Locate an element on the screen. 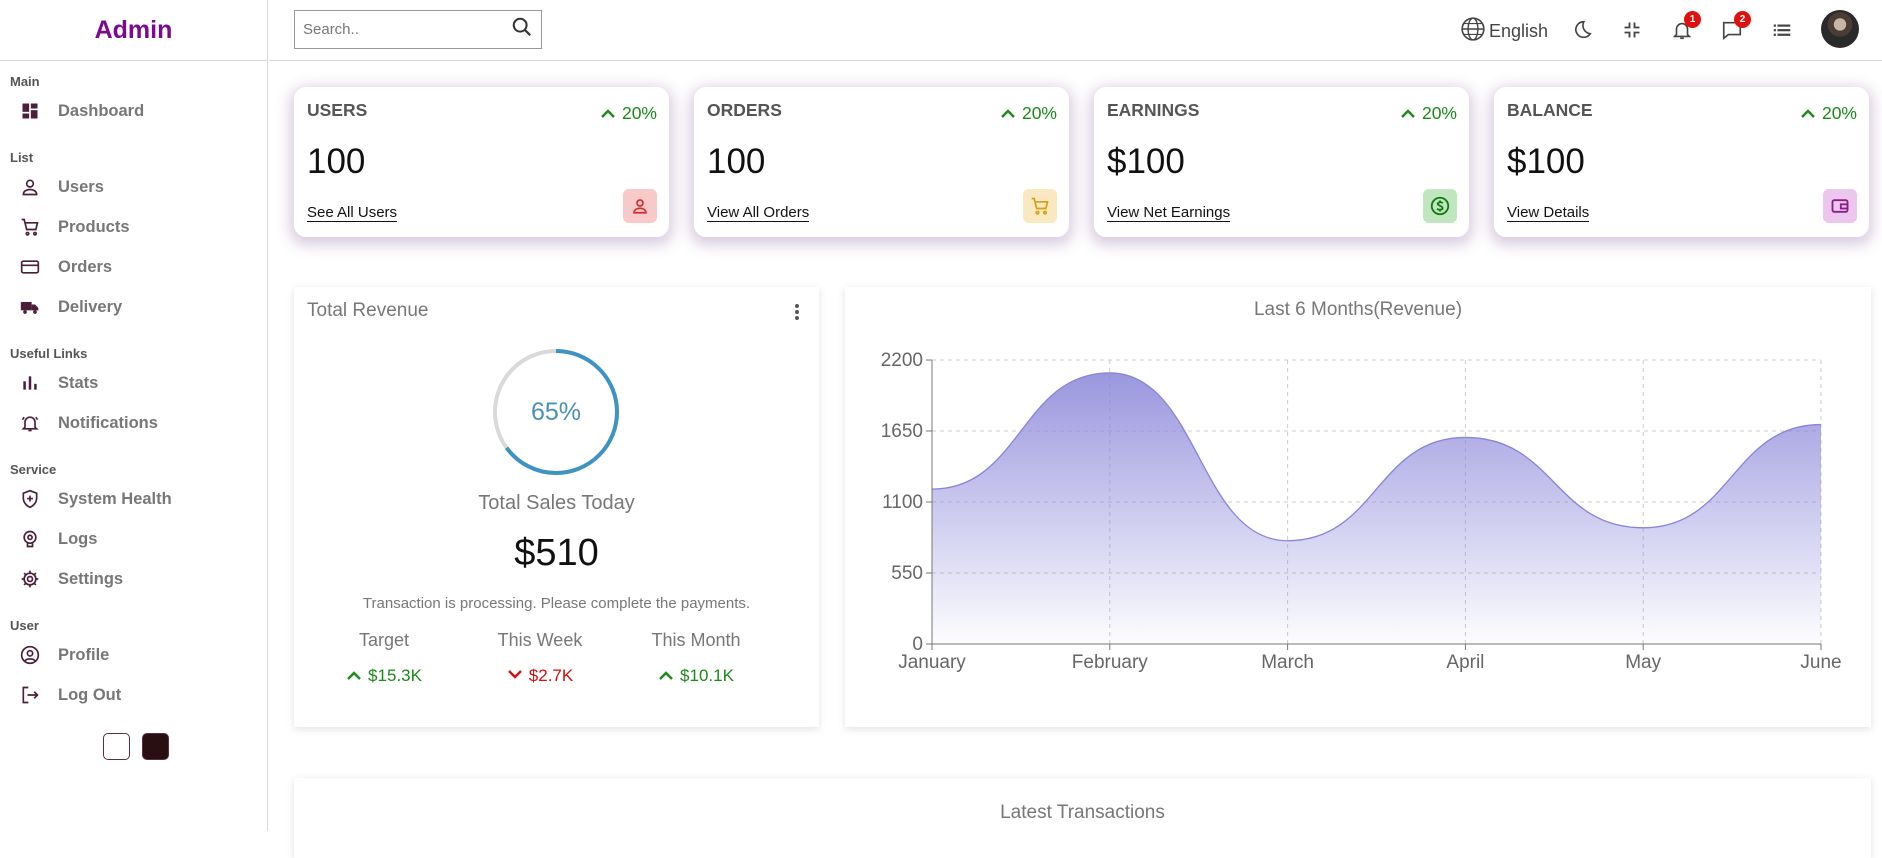  sidebar-section-title: List is located at coordinates (22, 157).